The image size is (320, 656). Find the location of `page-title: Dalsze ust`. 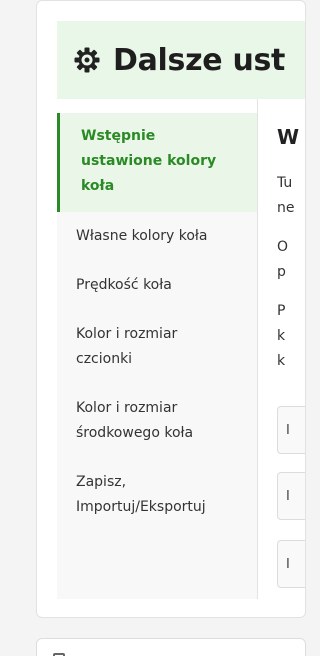

page-title: Dalsze ust is located at coordinates (199, 60).